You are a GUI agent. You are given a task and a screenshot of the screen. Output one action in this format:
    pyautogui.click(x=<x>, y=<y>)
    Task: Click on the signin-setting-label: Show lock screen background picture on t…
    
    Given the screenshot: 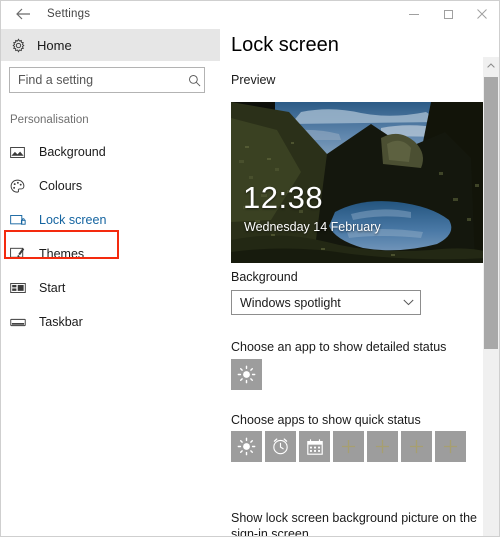 What is the action you would take?
    pyautogui.click(x=354, y=523)
    